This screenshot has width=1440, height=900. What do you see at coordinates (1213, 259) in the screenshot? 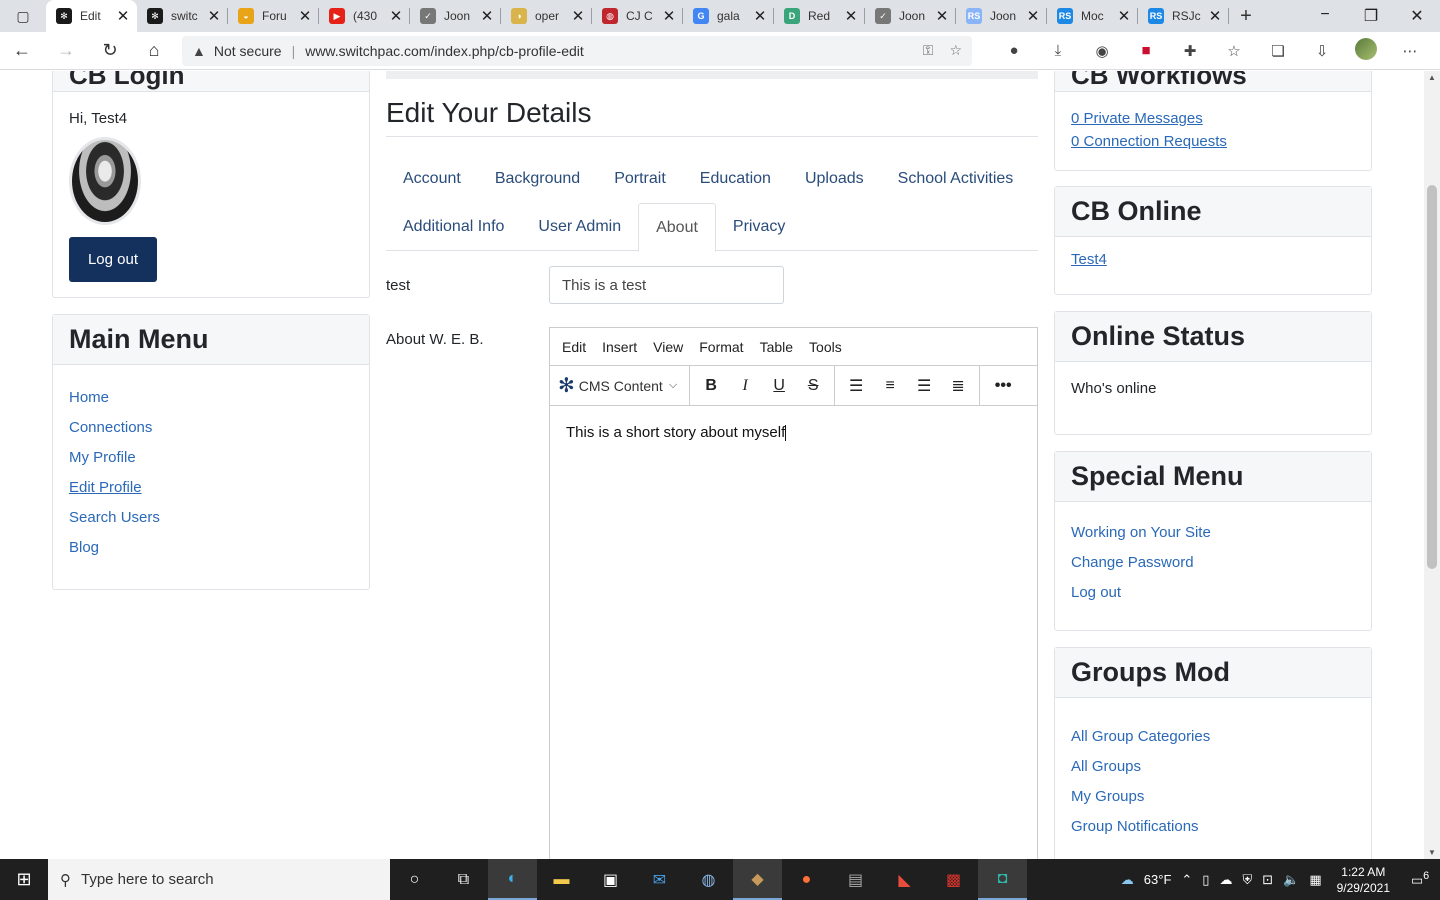
I see `online-user-link: Test4` at bounding box center [1213, 259].